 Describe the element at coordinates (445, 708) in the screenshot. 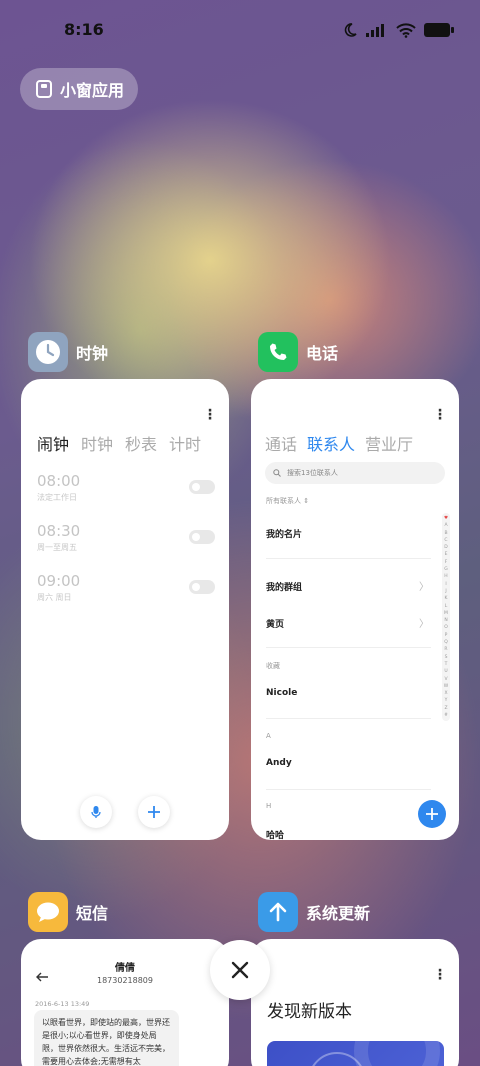

I see `alphabet-index-letter: Z` at that location.